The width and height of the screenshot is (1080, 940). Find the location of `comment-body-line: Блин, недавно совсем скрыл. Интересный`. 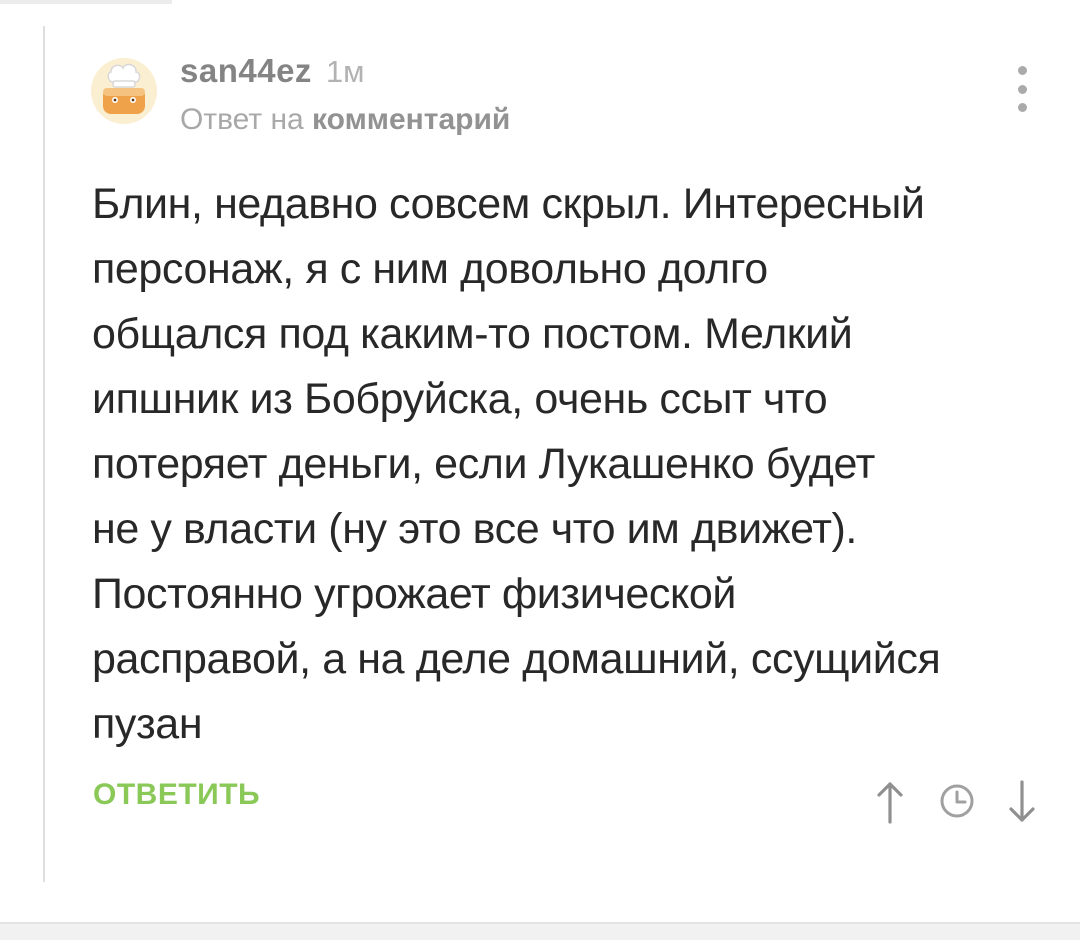

comment-body-line: Блин, недавно совсем скрыл. Интересный is located at coordinates (508, 204).